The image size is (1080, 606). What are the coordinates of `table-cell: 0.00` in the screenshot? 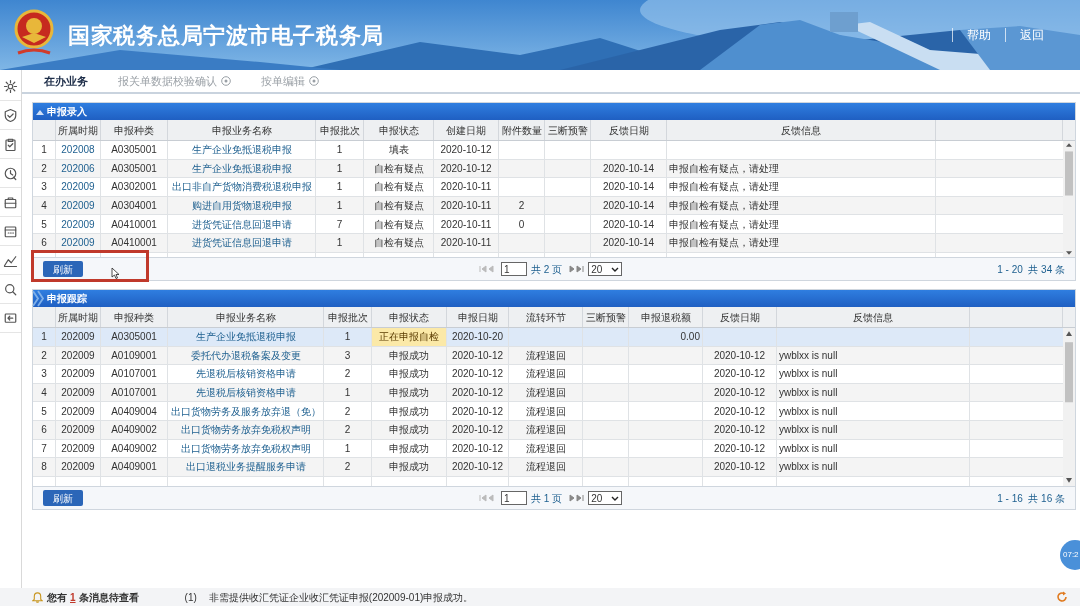 It's located at (666, 337).